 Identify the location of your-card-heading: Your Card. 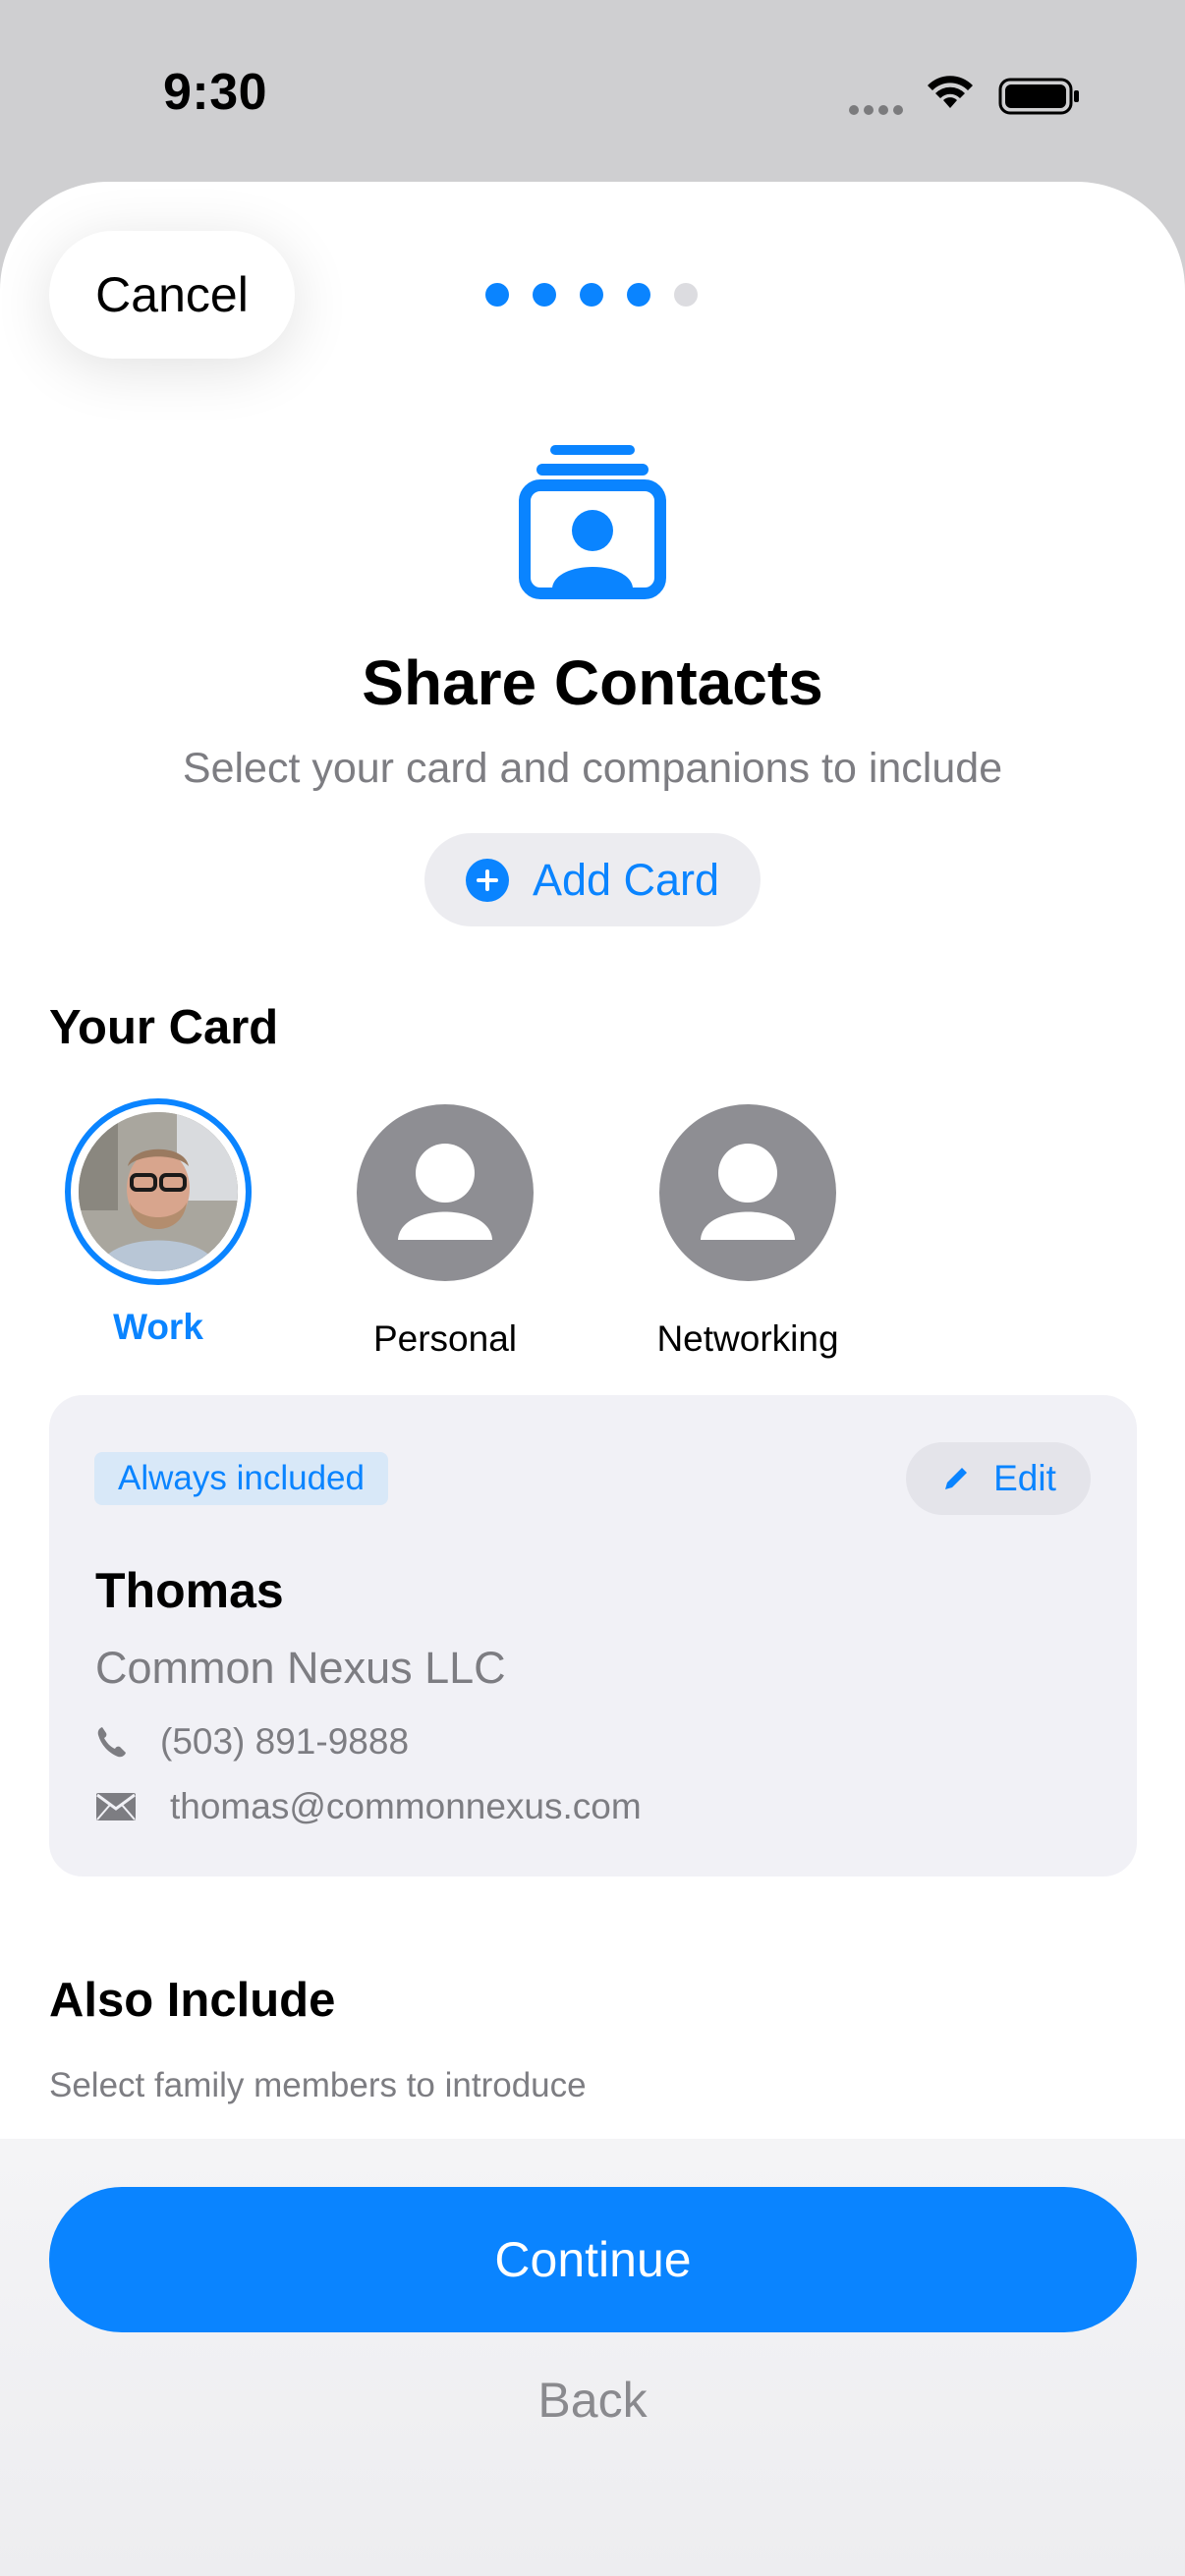
(164, 1027).